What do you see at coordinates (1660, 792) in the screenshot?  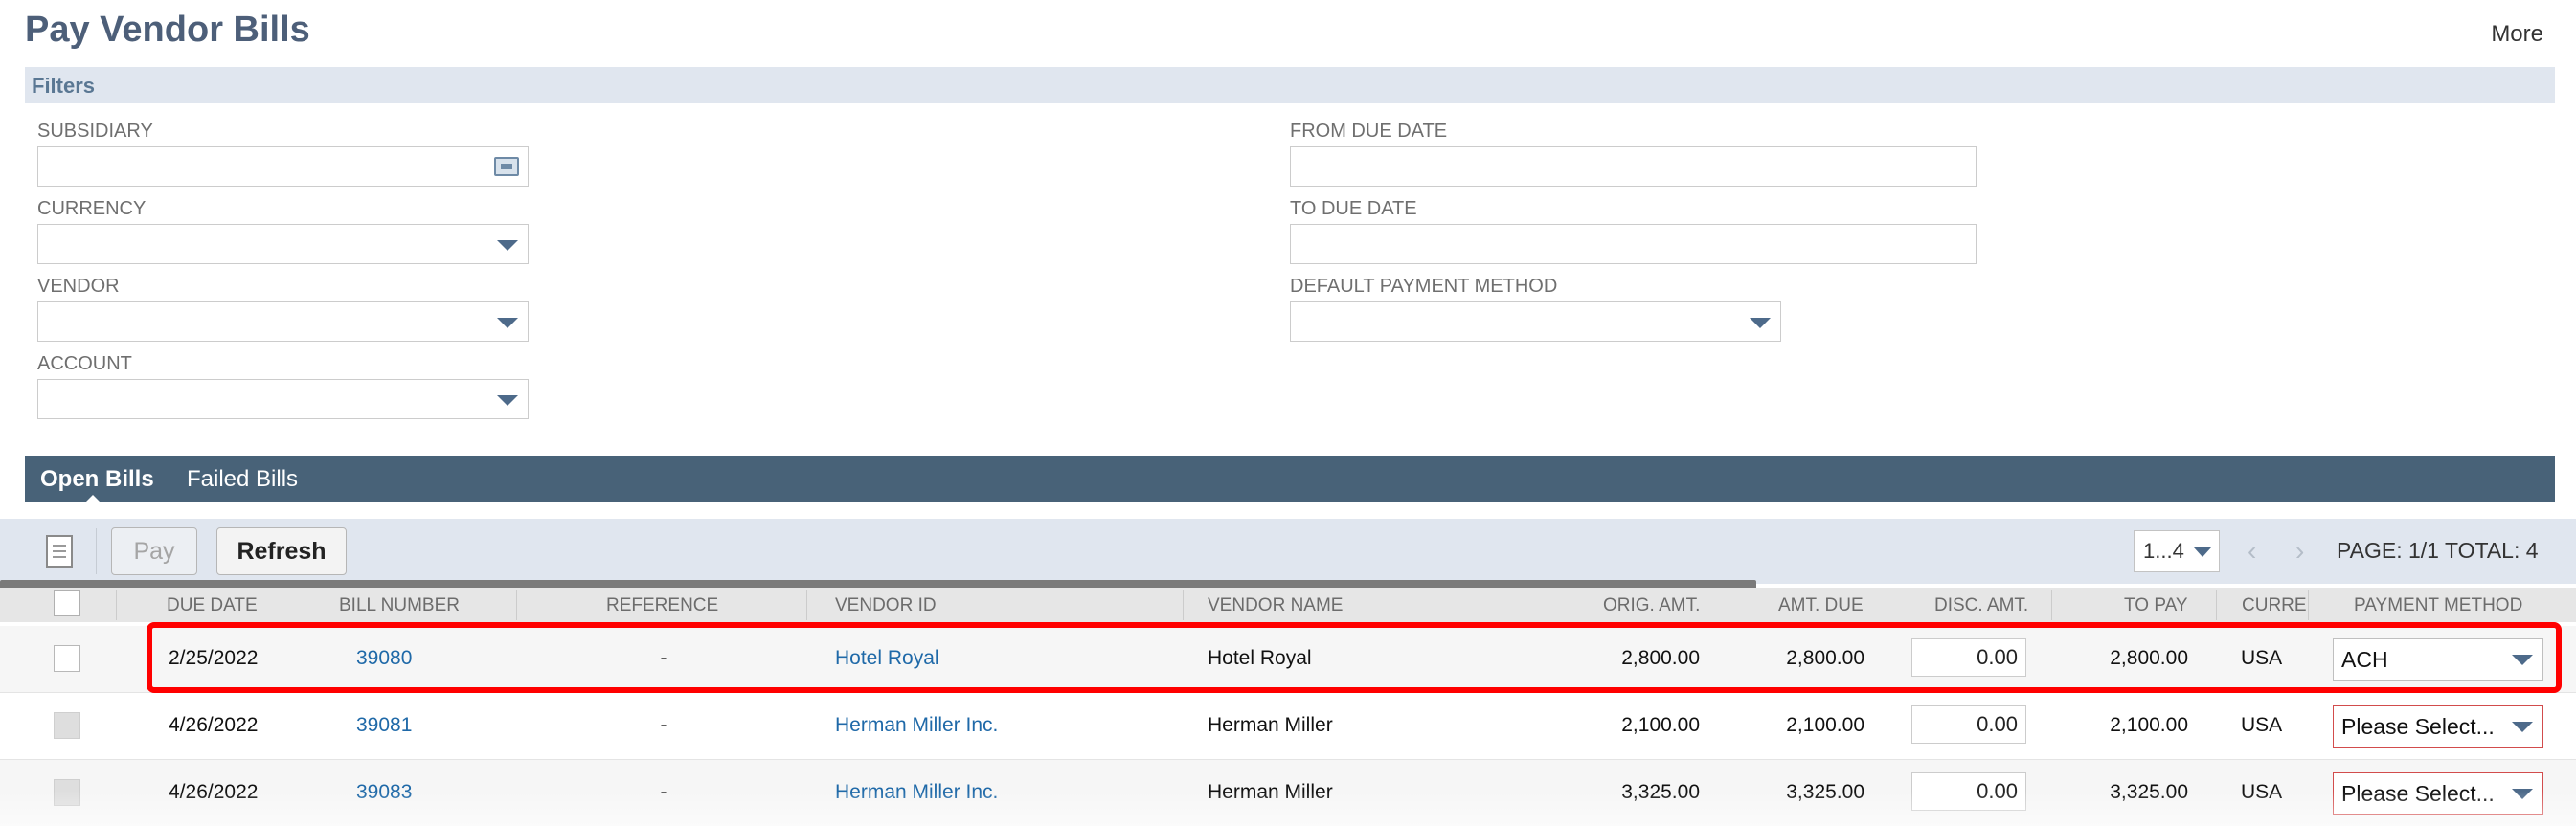 I see `orig-amt-cell: 3,325.00` at bounding box center [1660, 792].